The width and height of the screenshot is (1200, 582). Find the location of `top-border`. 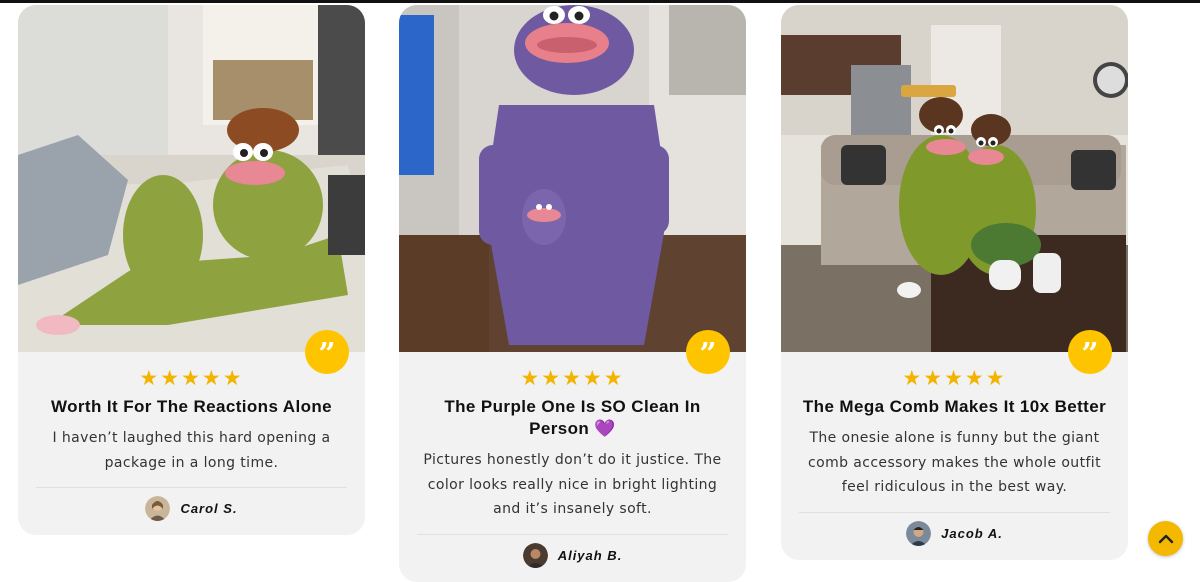

top-border is located at coordinates (600, 1).